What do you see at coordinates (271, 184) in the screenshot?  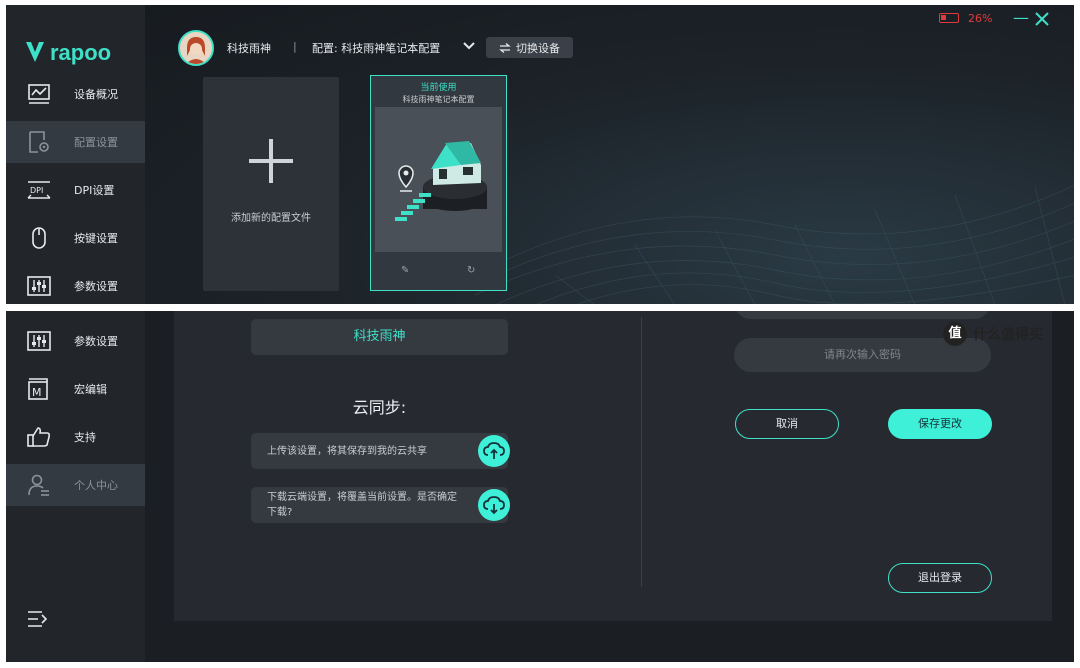 I see `add-profile-card: 添加新的配置文件` at bounding box center [271, 184].